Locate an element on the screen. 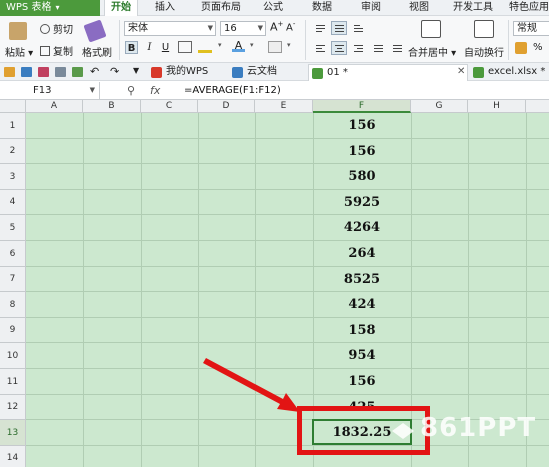  row-header-6: 6 is located at coordinates (13, 254).